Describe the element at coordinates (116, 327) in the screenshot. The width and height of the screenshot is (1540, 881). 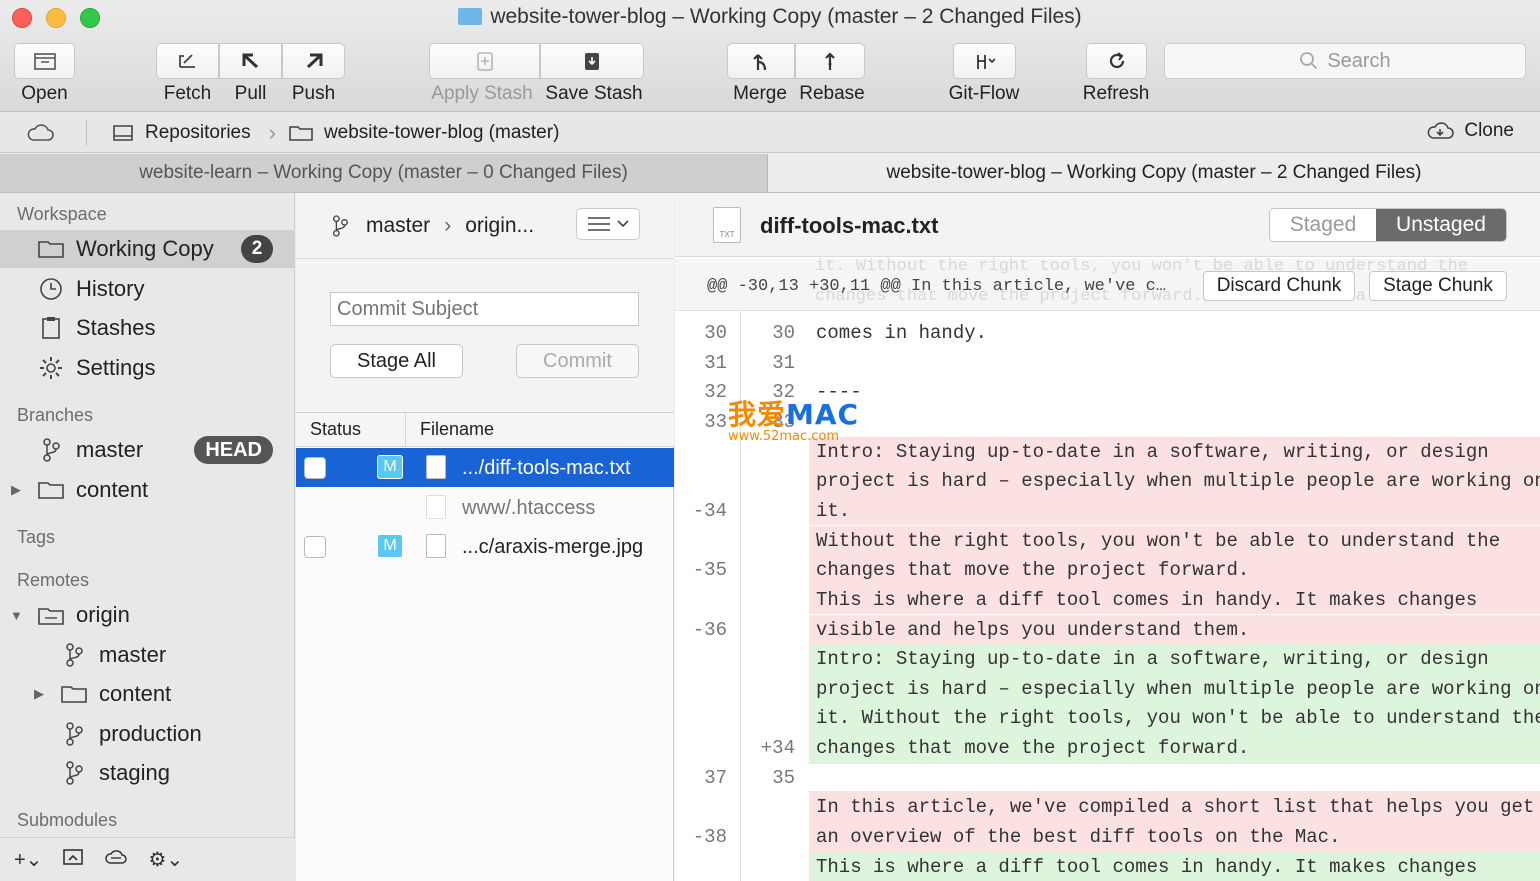
I see `sidebar-item-label: Stashes` at that location.